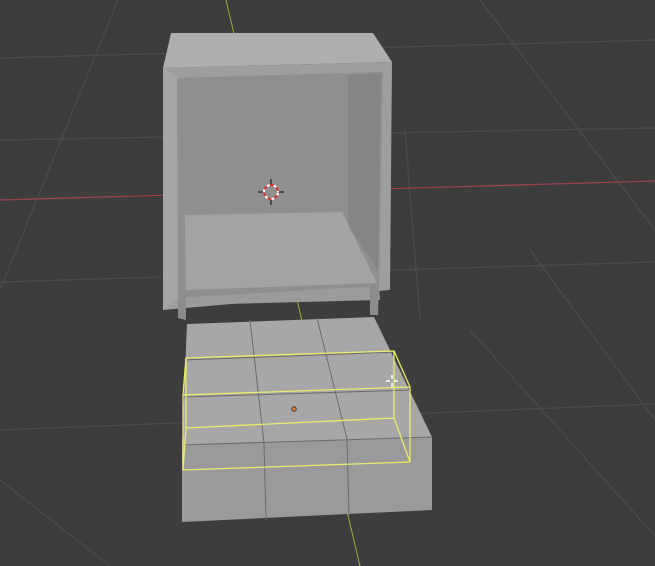  I want to click on object-origin-icon, so click(294, 409).